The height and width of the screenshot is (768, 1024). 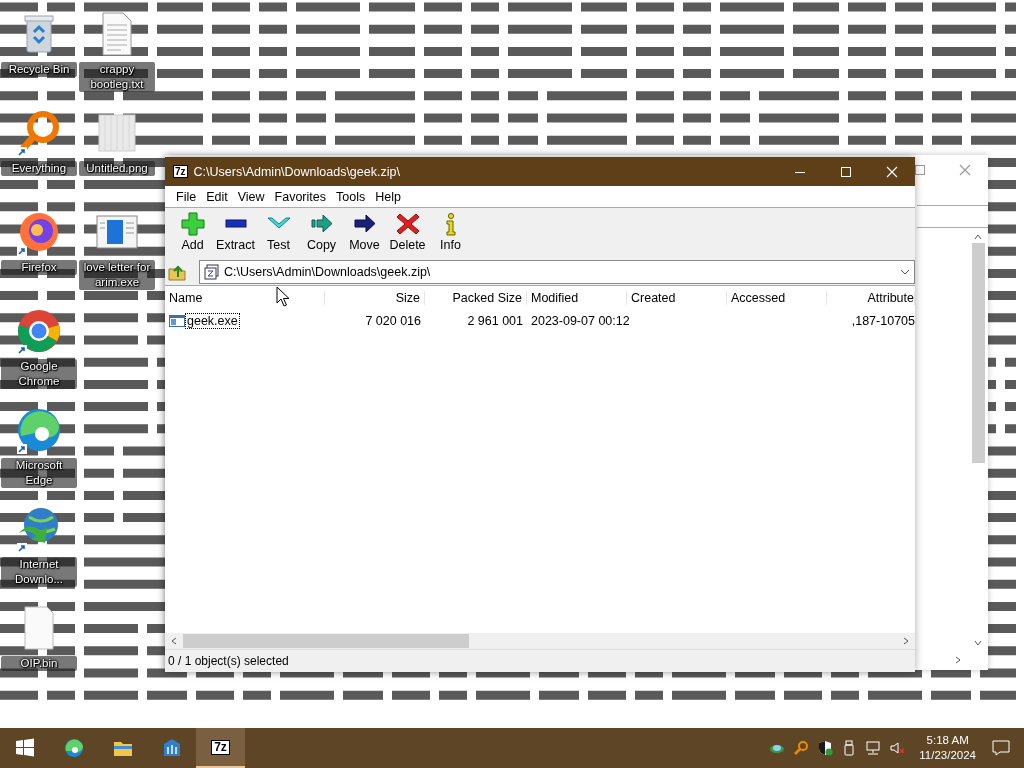 I want to click on table-cell: 2023-09-07 00:12, so click(x=580, y=321).